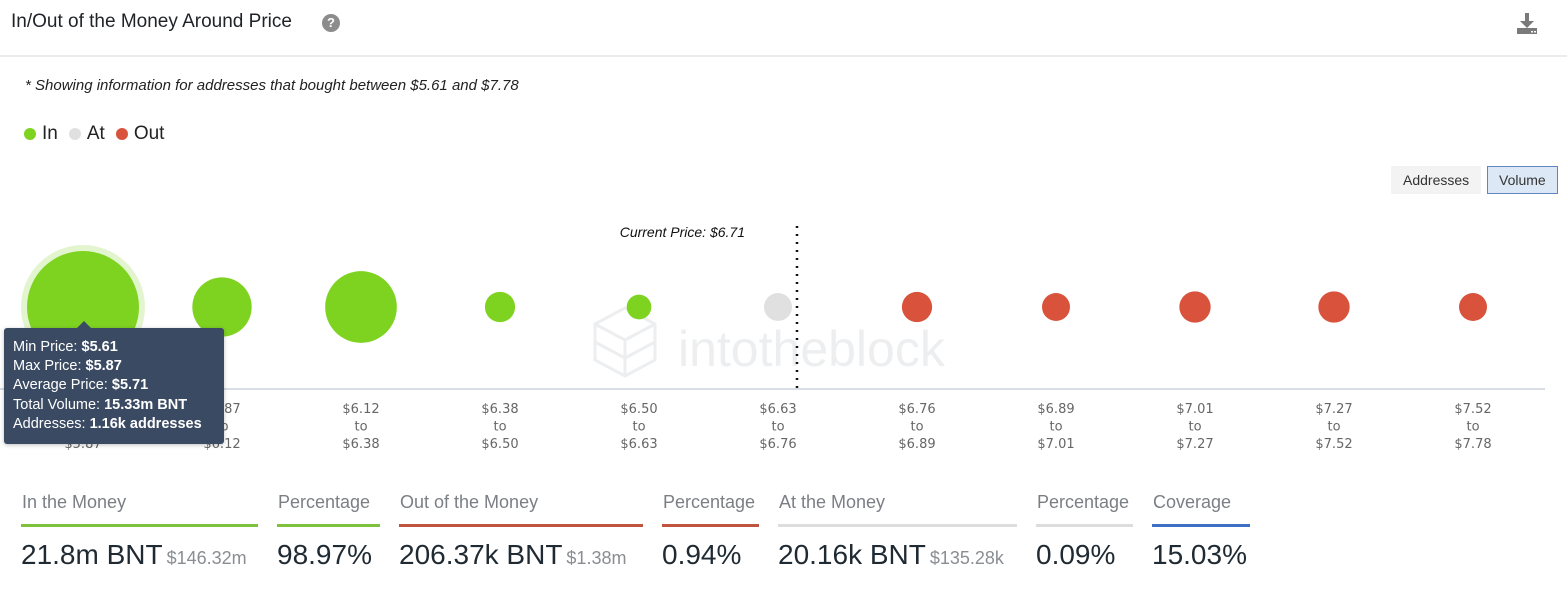  What do you see at coordinates (1076, 554) in the screenshot?
I see `stat-value: 0.09%` at bounding box center [1076, 554].